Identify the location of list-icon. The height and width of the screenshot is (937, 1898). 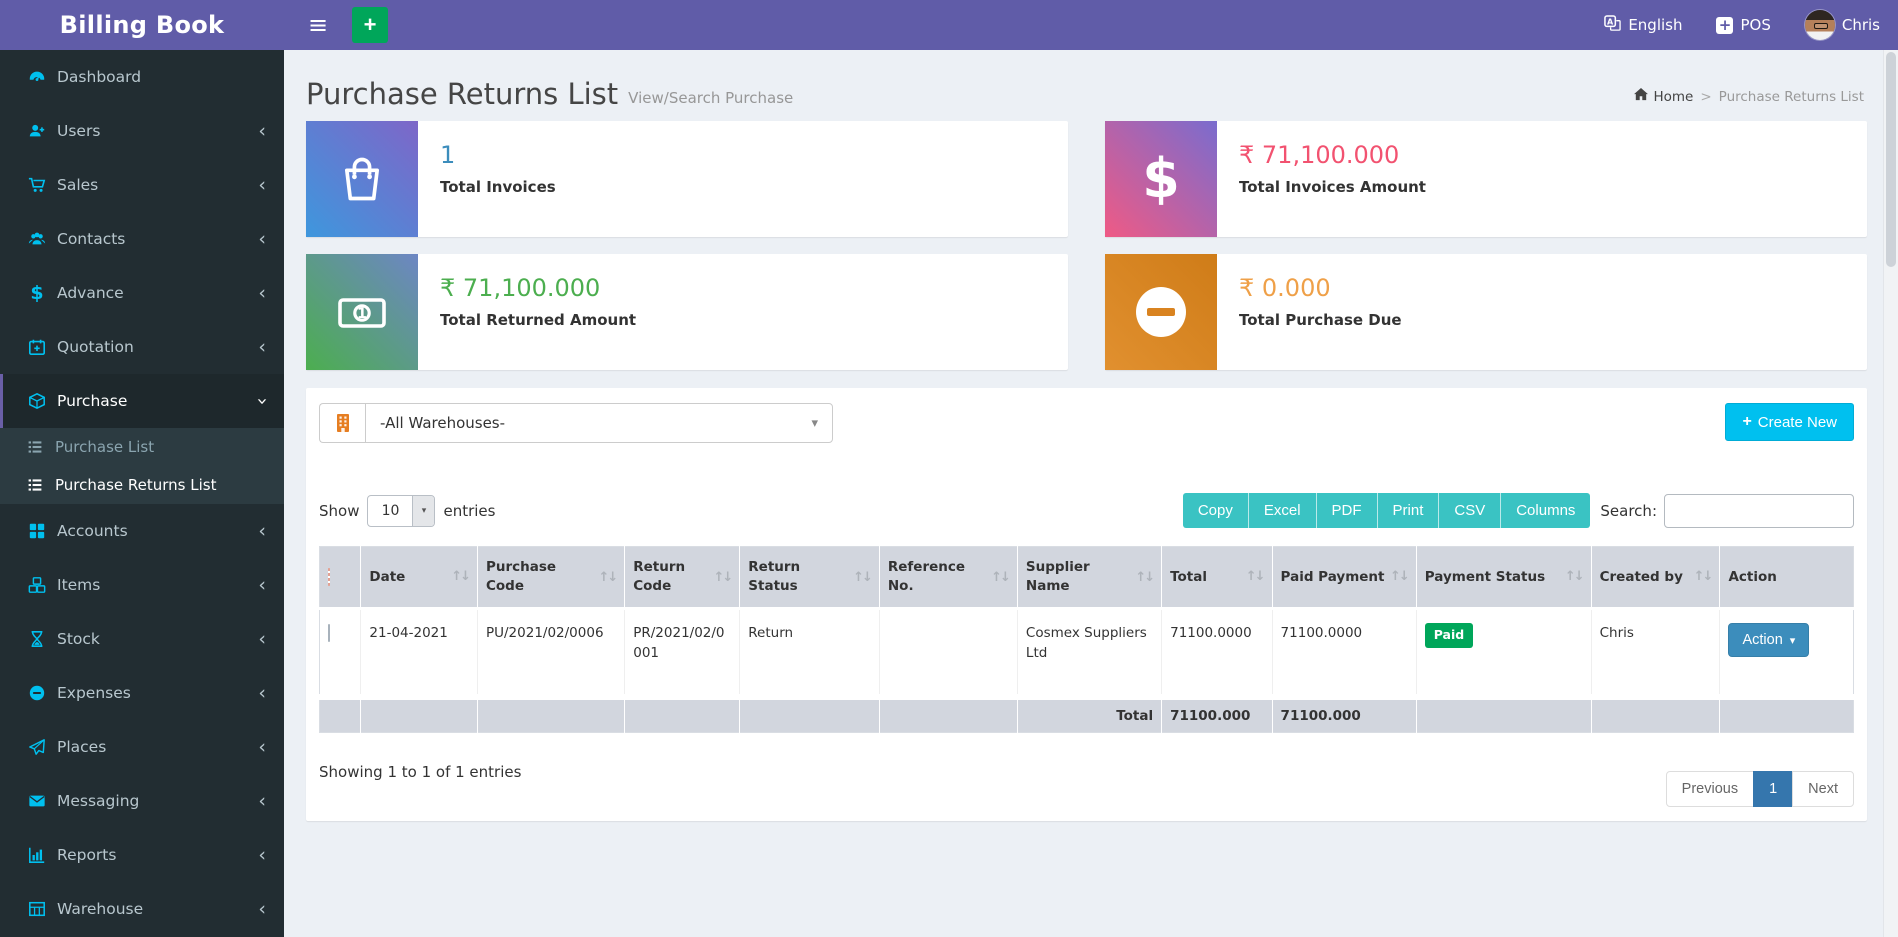
(35, 485).